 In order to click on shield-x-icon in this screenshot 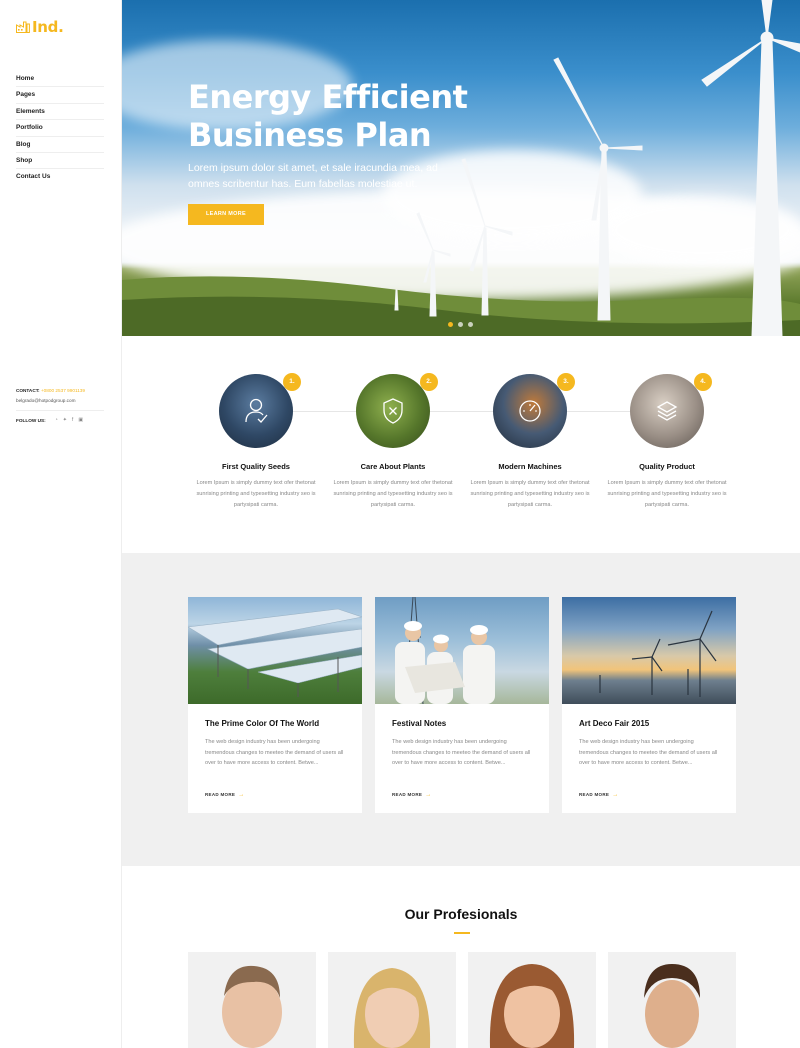, I will do `click(393, 411)`.